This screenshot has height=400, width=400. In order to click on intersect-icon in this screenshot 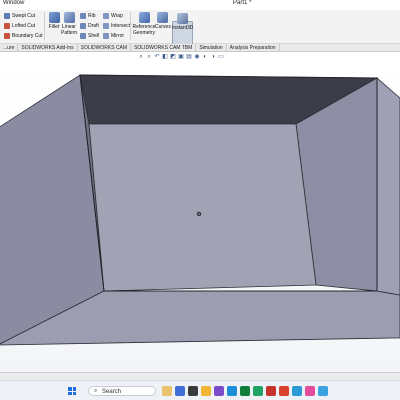, I will do `click(106, 26)`.